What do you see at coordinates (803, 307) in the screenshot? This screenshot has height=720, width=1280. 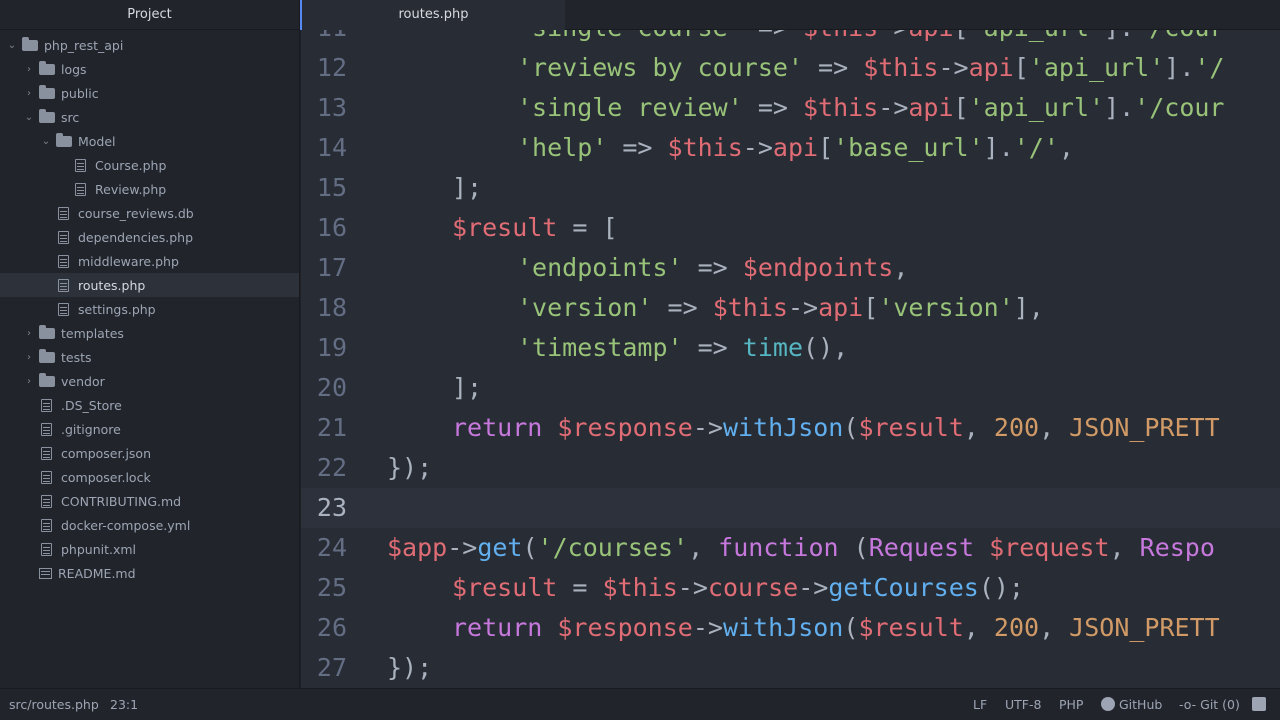 I see `code-token: ->` at bounding box center [803, 307].